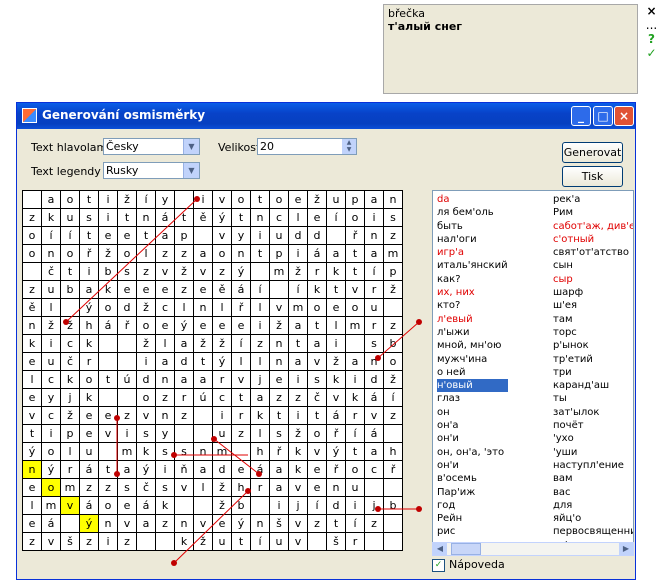 This screenshot has width=661, height=581. I want to click on legend-item: ш'ея, so click(593, 305).